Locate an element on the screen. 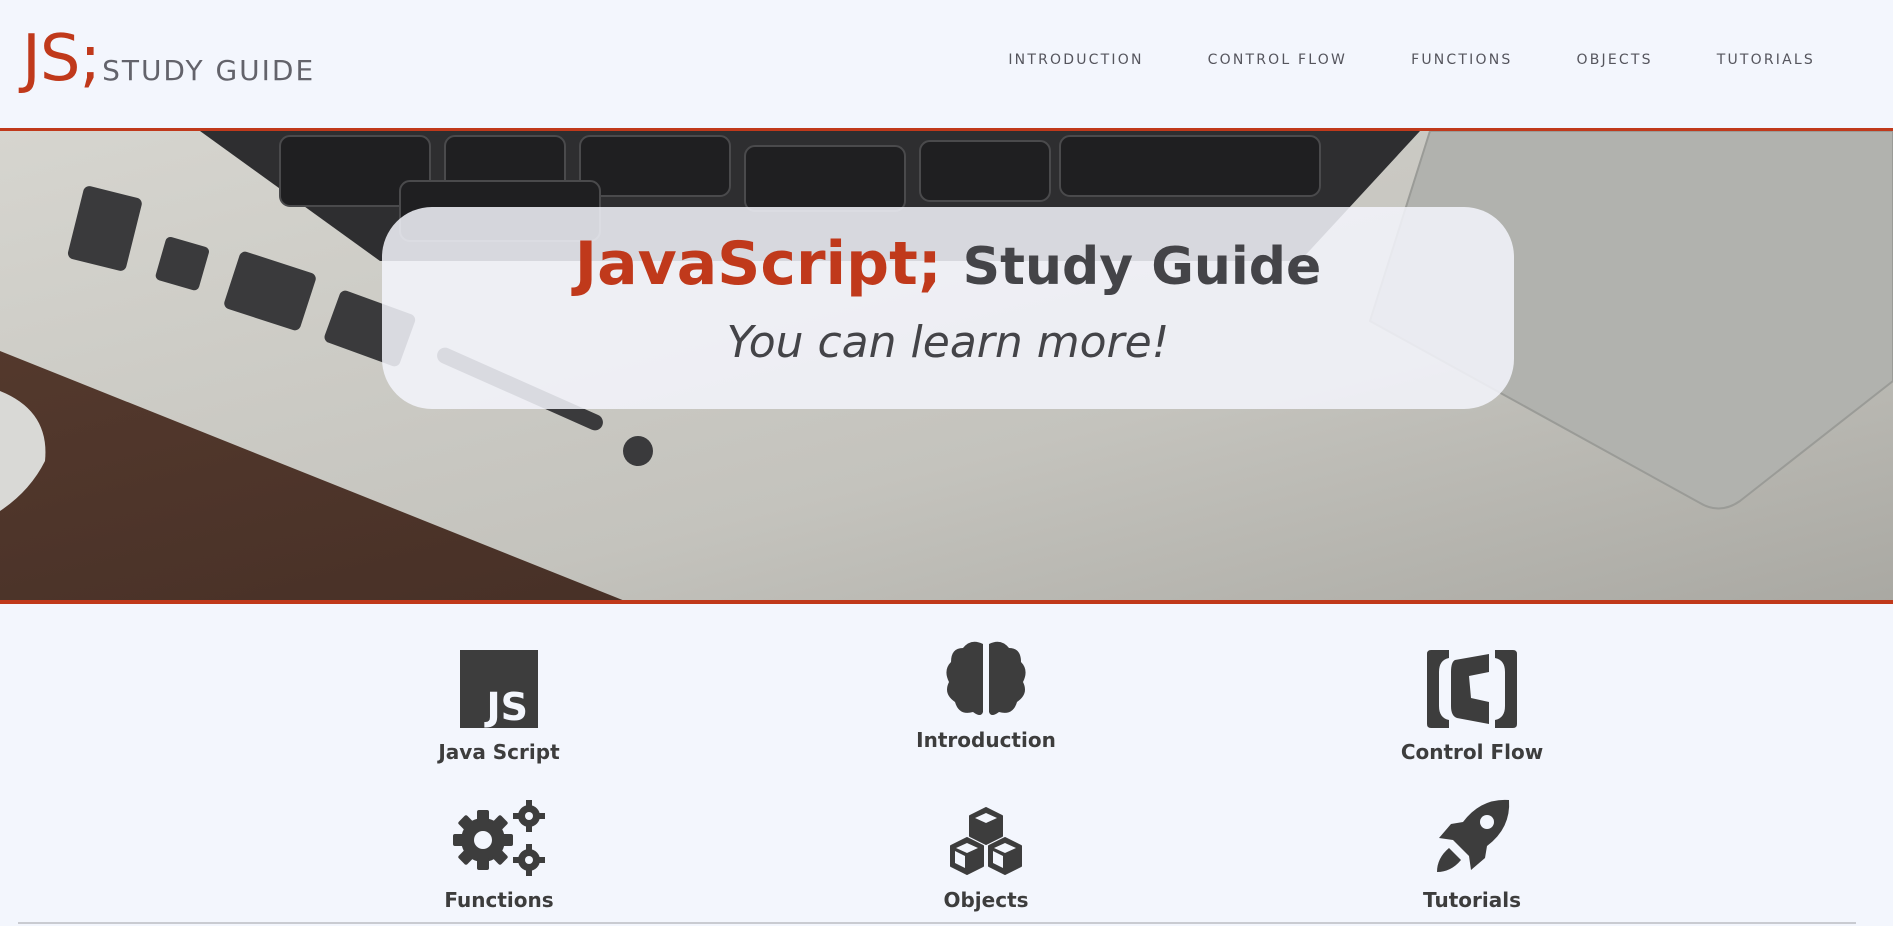  nav-introduction: INTRODUCTION is located at coordinates (1075, 60).